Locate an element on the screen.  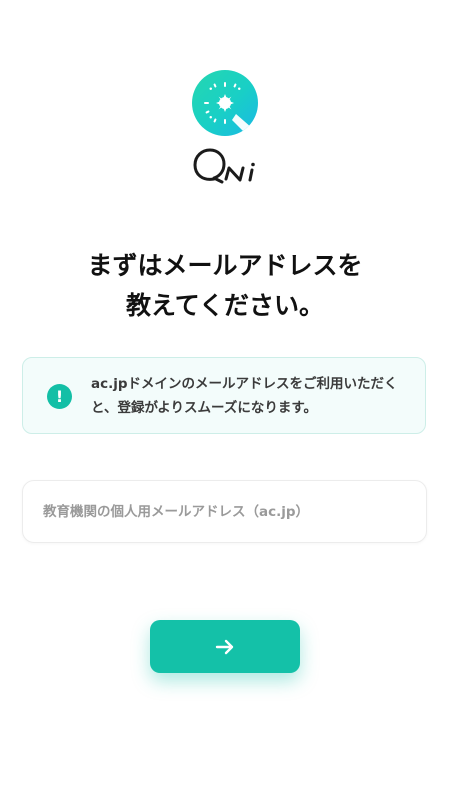
page-title-line-2: 教えてください。 is located at coordinates (224, 305).